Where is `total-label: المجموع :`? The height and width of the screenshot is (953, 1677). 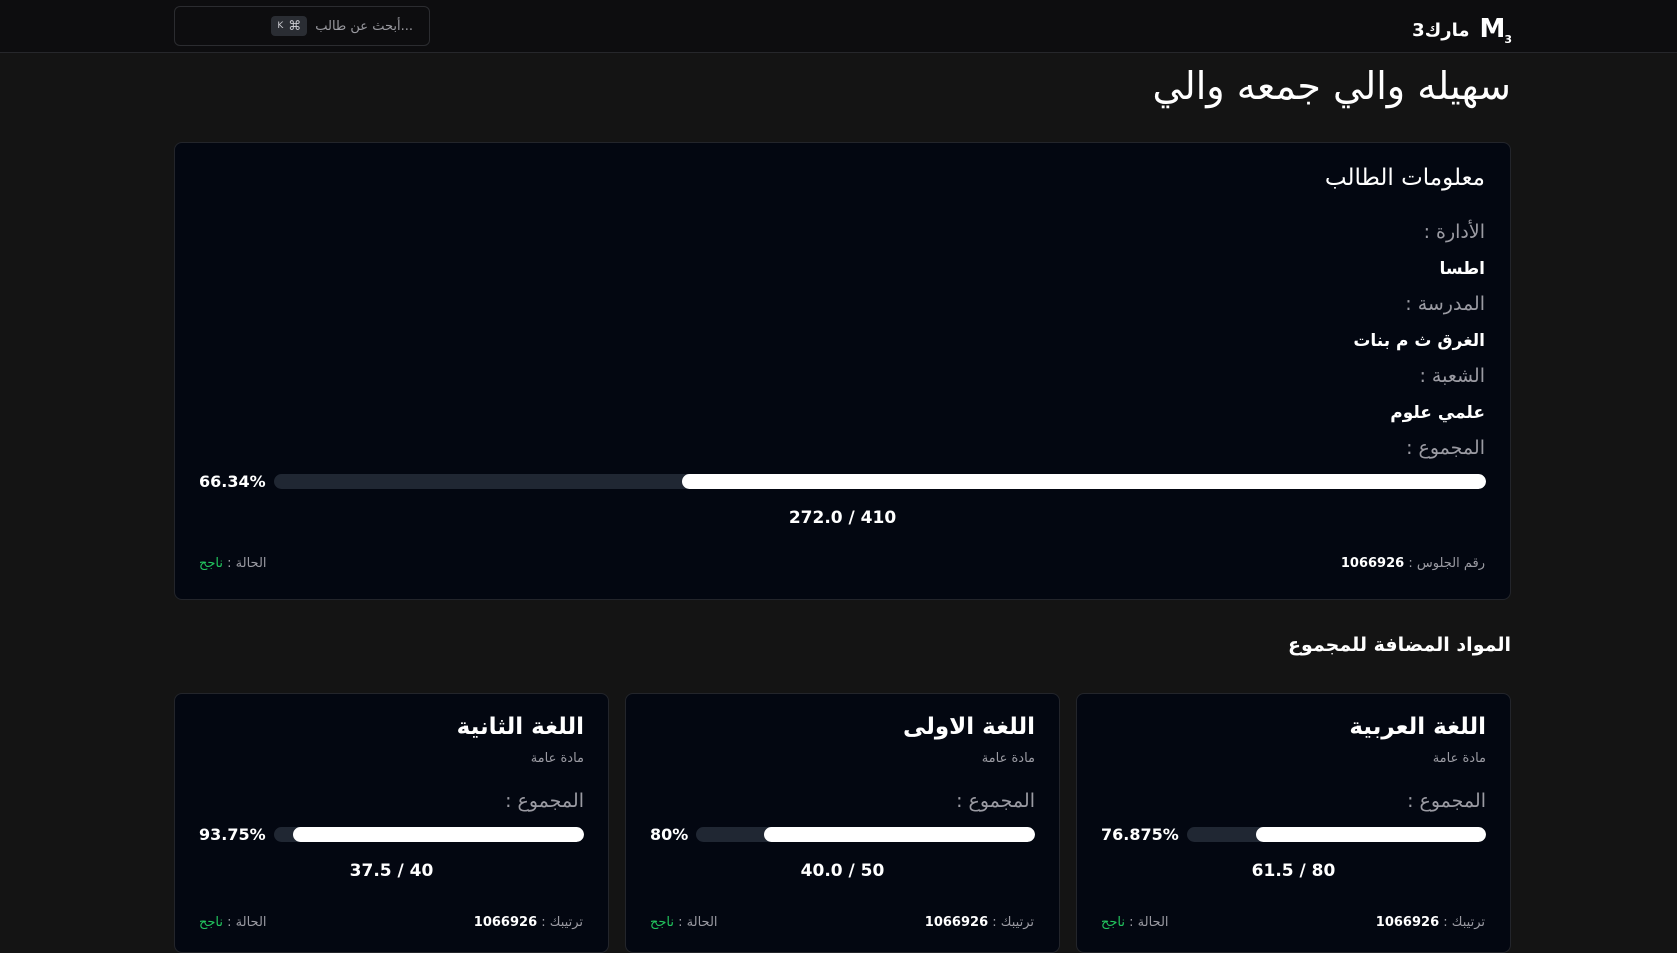
total-label: المجموع : is located at coordinates (1445, 448).